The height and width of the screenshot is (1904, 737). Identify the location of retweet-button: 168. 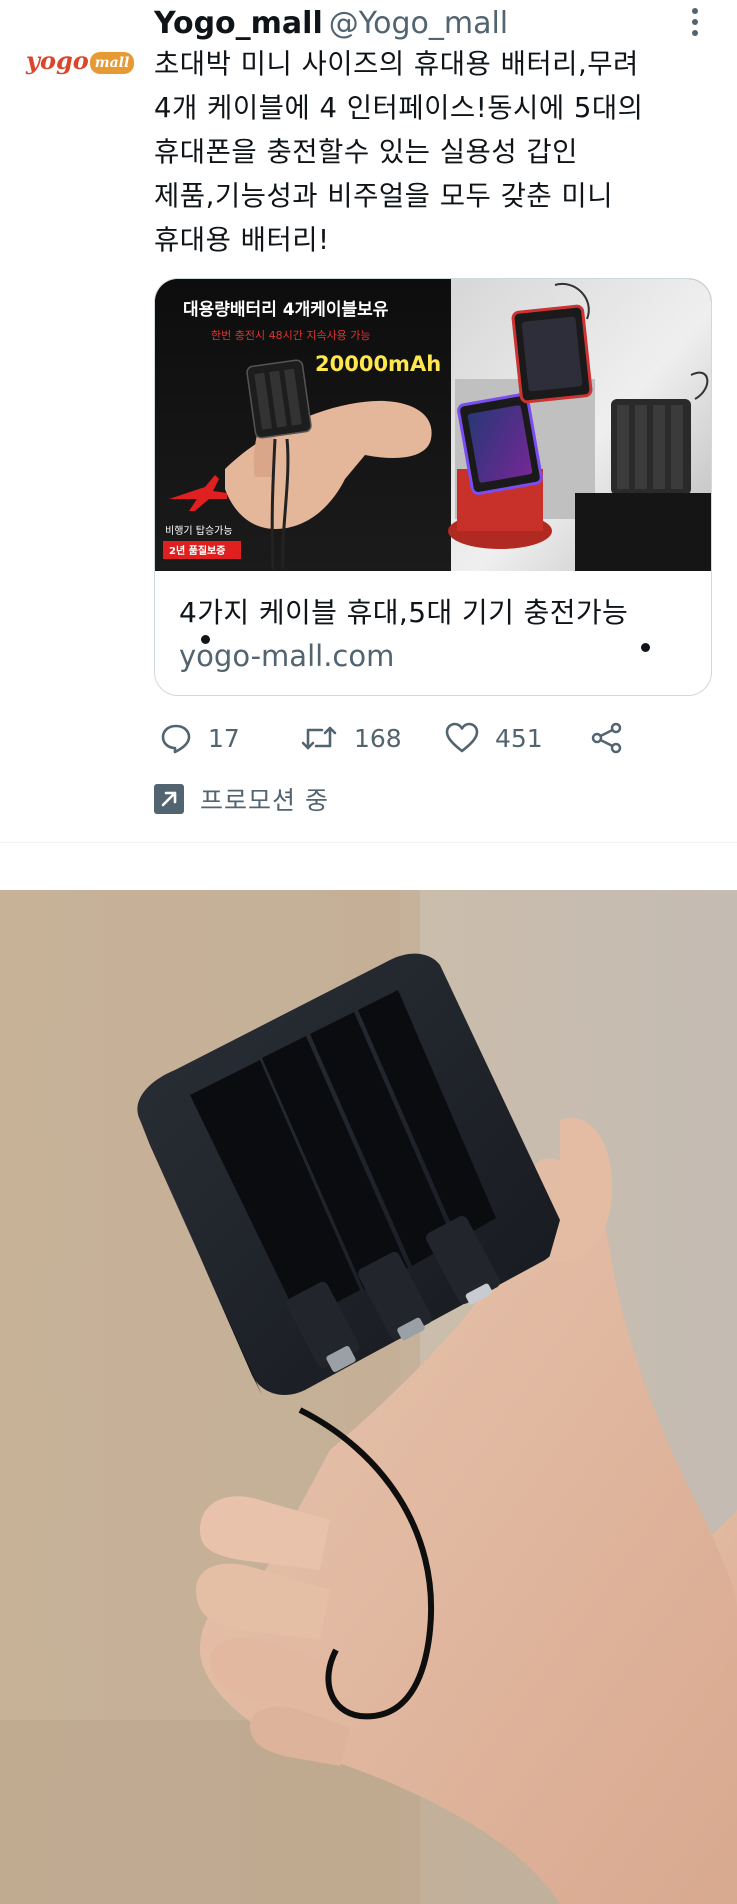
(351, 738).